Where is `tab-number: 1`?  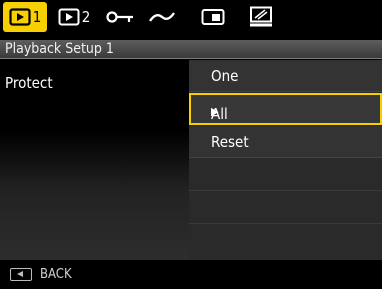
tab-number: 1 is located at coordinates (37, 16).